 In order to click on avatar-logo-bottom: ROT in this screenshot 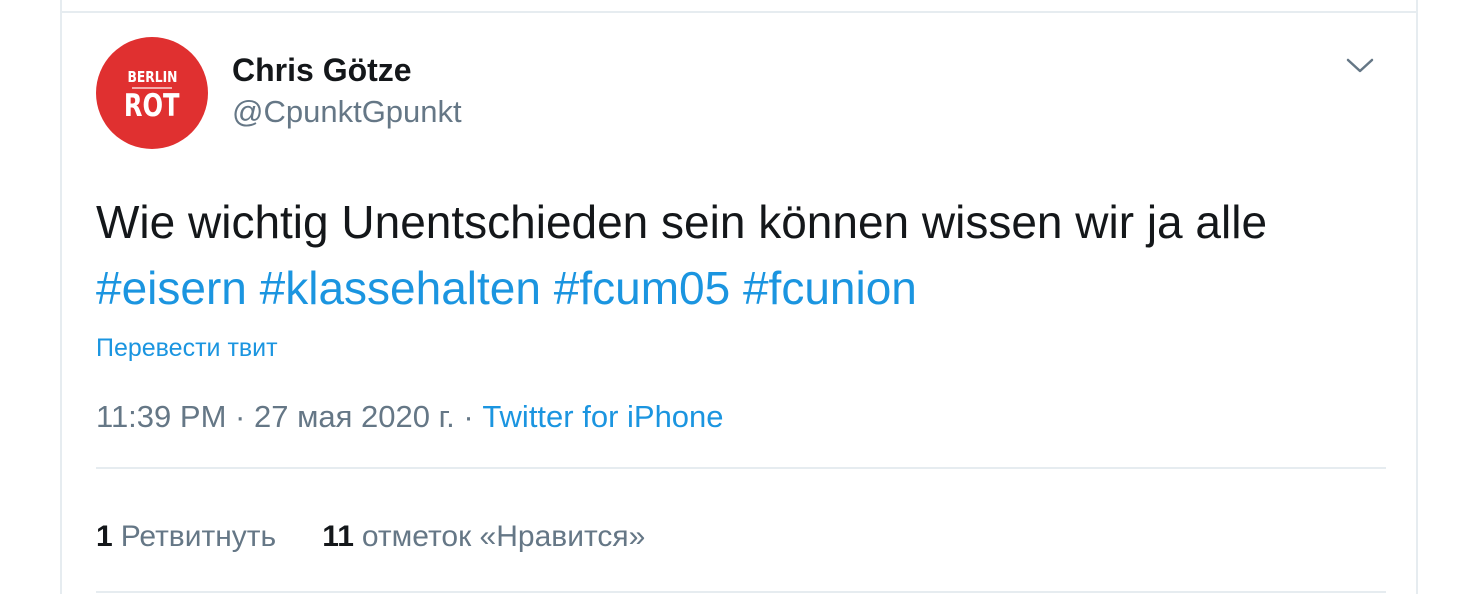, I will do `click(152, 105)`.